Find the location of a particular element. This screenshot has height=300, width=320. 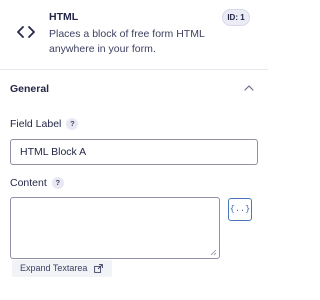

field-label-text: Field Label is located at coordinates (36, 124).